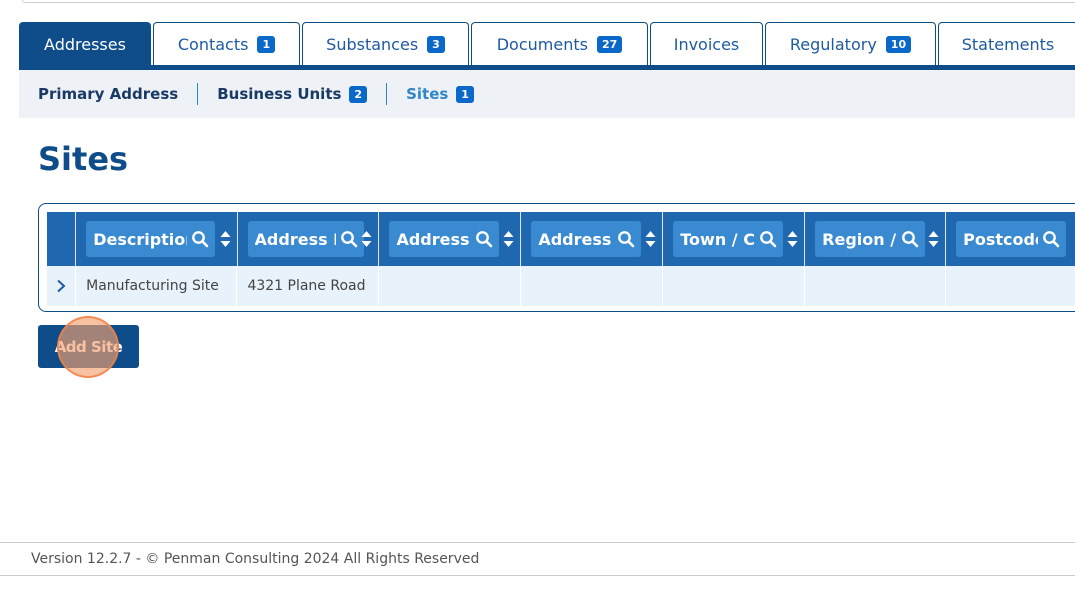 The width and height of the screenshot is (1075, 601). Describe the element at coordinates (734, 286) in the screenshot. I see `cell-town-city` at that location.